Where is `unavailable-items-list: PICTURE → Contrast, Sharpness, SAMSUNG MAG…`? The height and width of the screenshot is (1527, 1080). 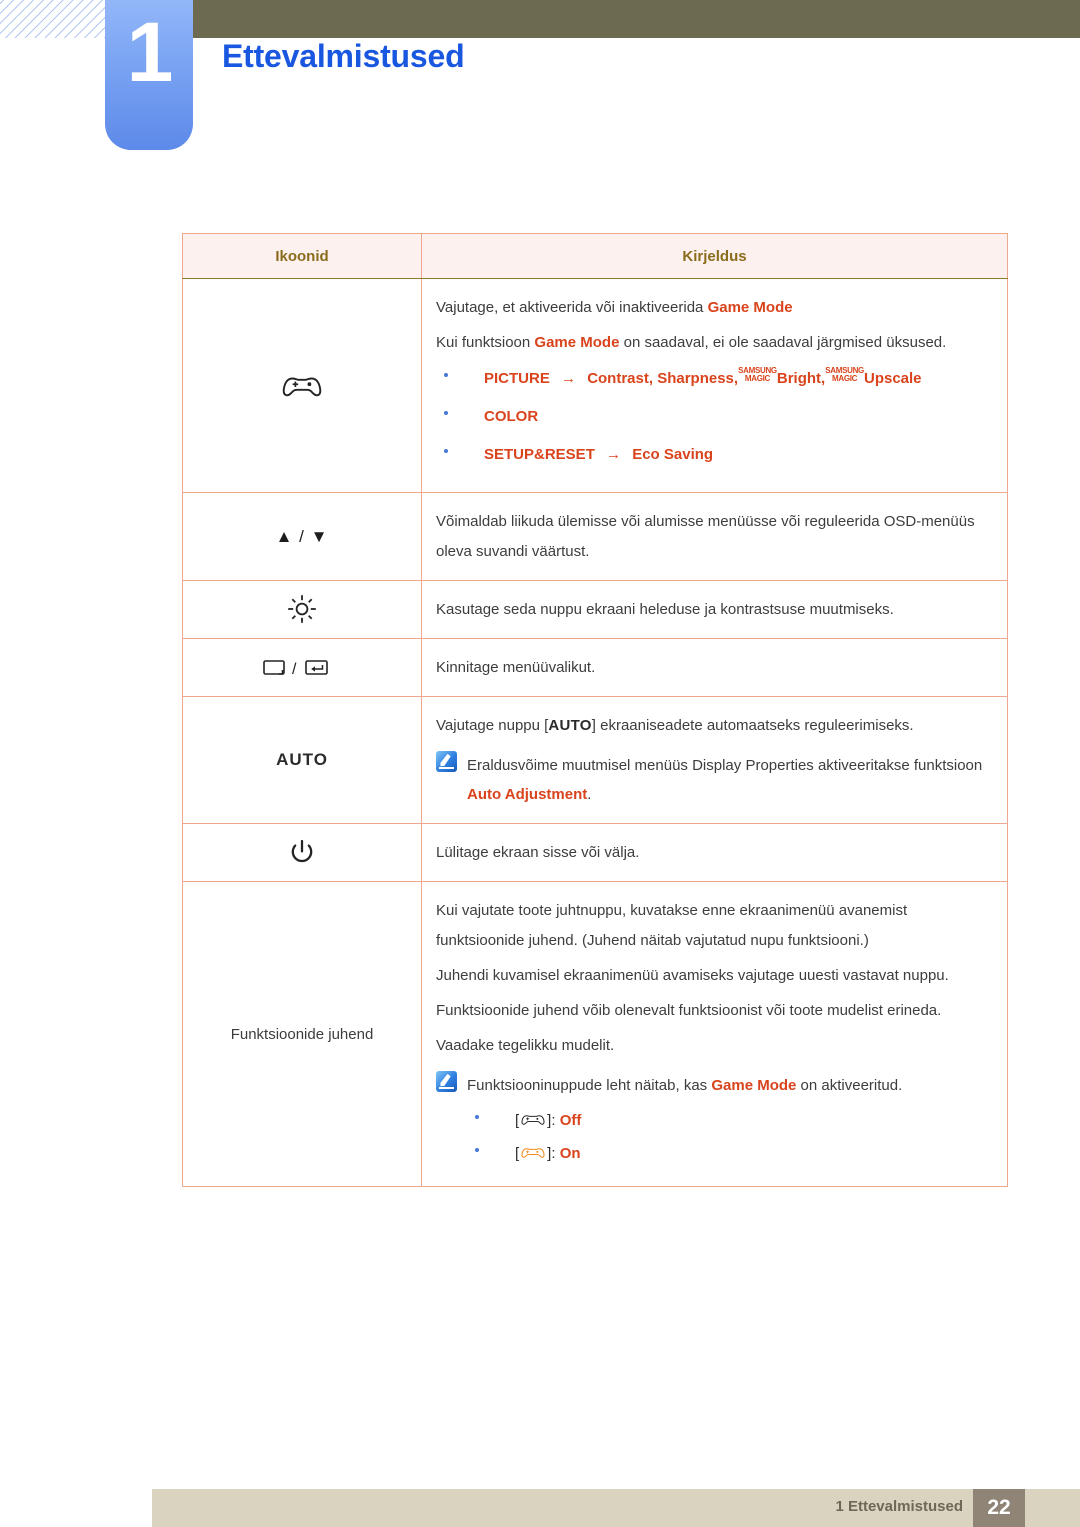 unavailable-items-list: PICTURE → Contrast, Sharpness, SAMSUNG MAG… is located at coordinates (712, 417).